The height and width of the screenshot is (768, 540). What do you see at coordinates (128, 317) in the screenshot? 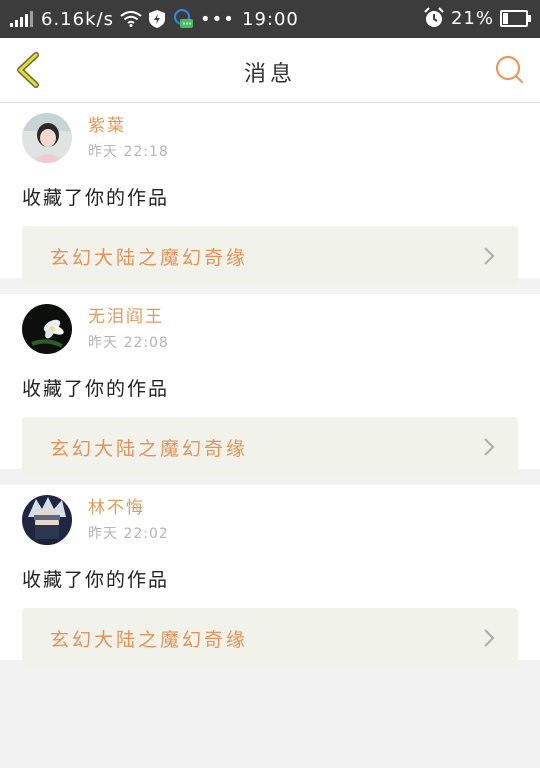
I see `username: 无泪阎王` at bounding box center [128, 317].